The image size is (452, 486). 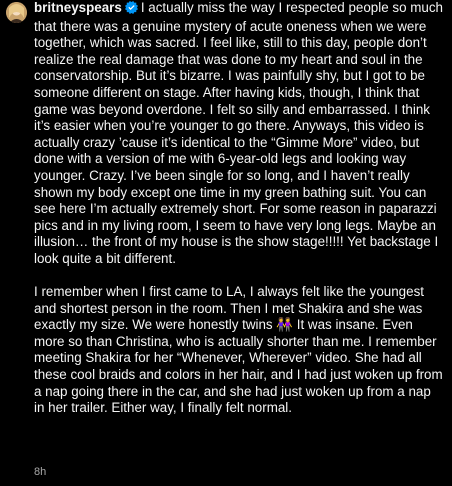 I want to click on post-timestamp: 8h, so click(x=40, y=472).